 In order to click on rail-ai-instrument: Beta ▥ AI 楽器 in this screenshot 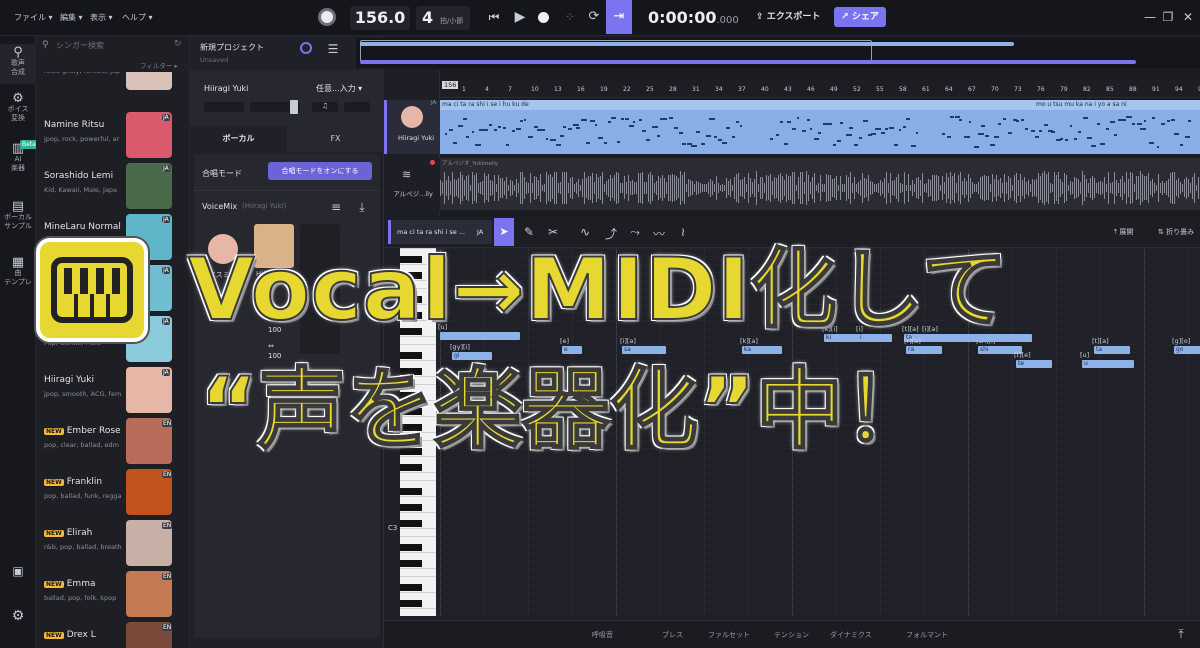, I will do `click(19, 156)`.